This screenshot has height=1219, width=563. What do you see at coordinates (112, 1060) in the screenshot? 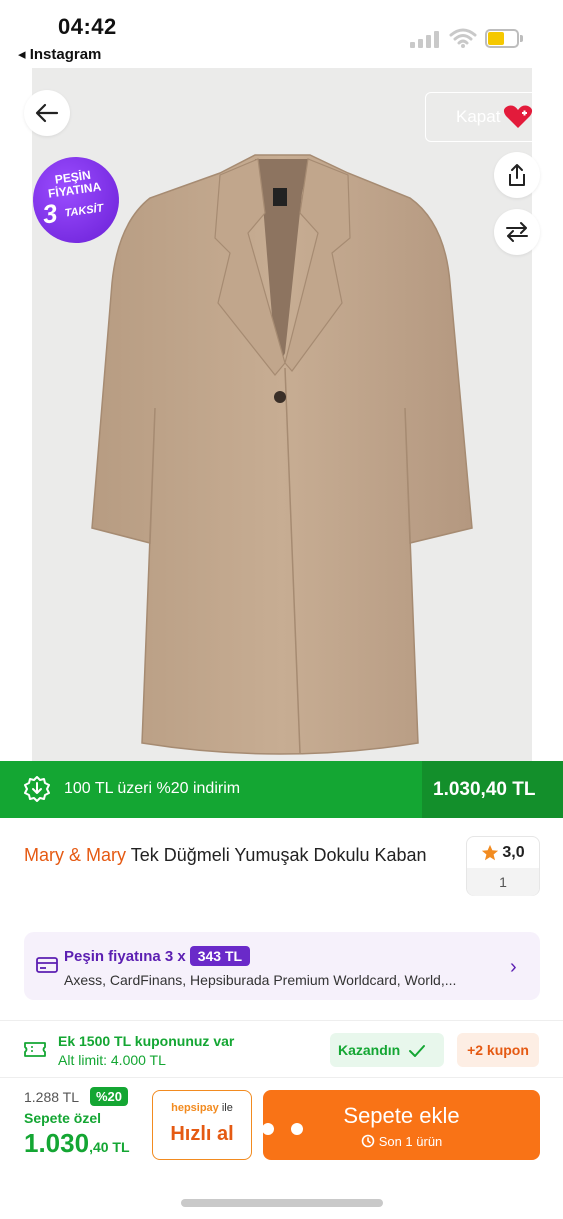
I see `coupon-limit-text: Alt limit: 4.000 TL` at bounding box center [112, 1060].